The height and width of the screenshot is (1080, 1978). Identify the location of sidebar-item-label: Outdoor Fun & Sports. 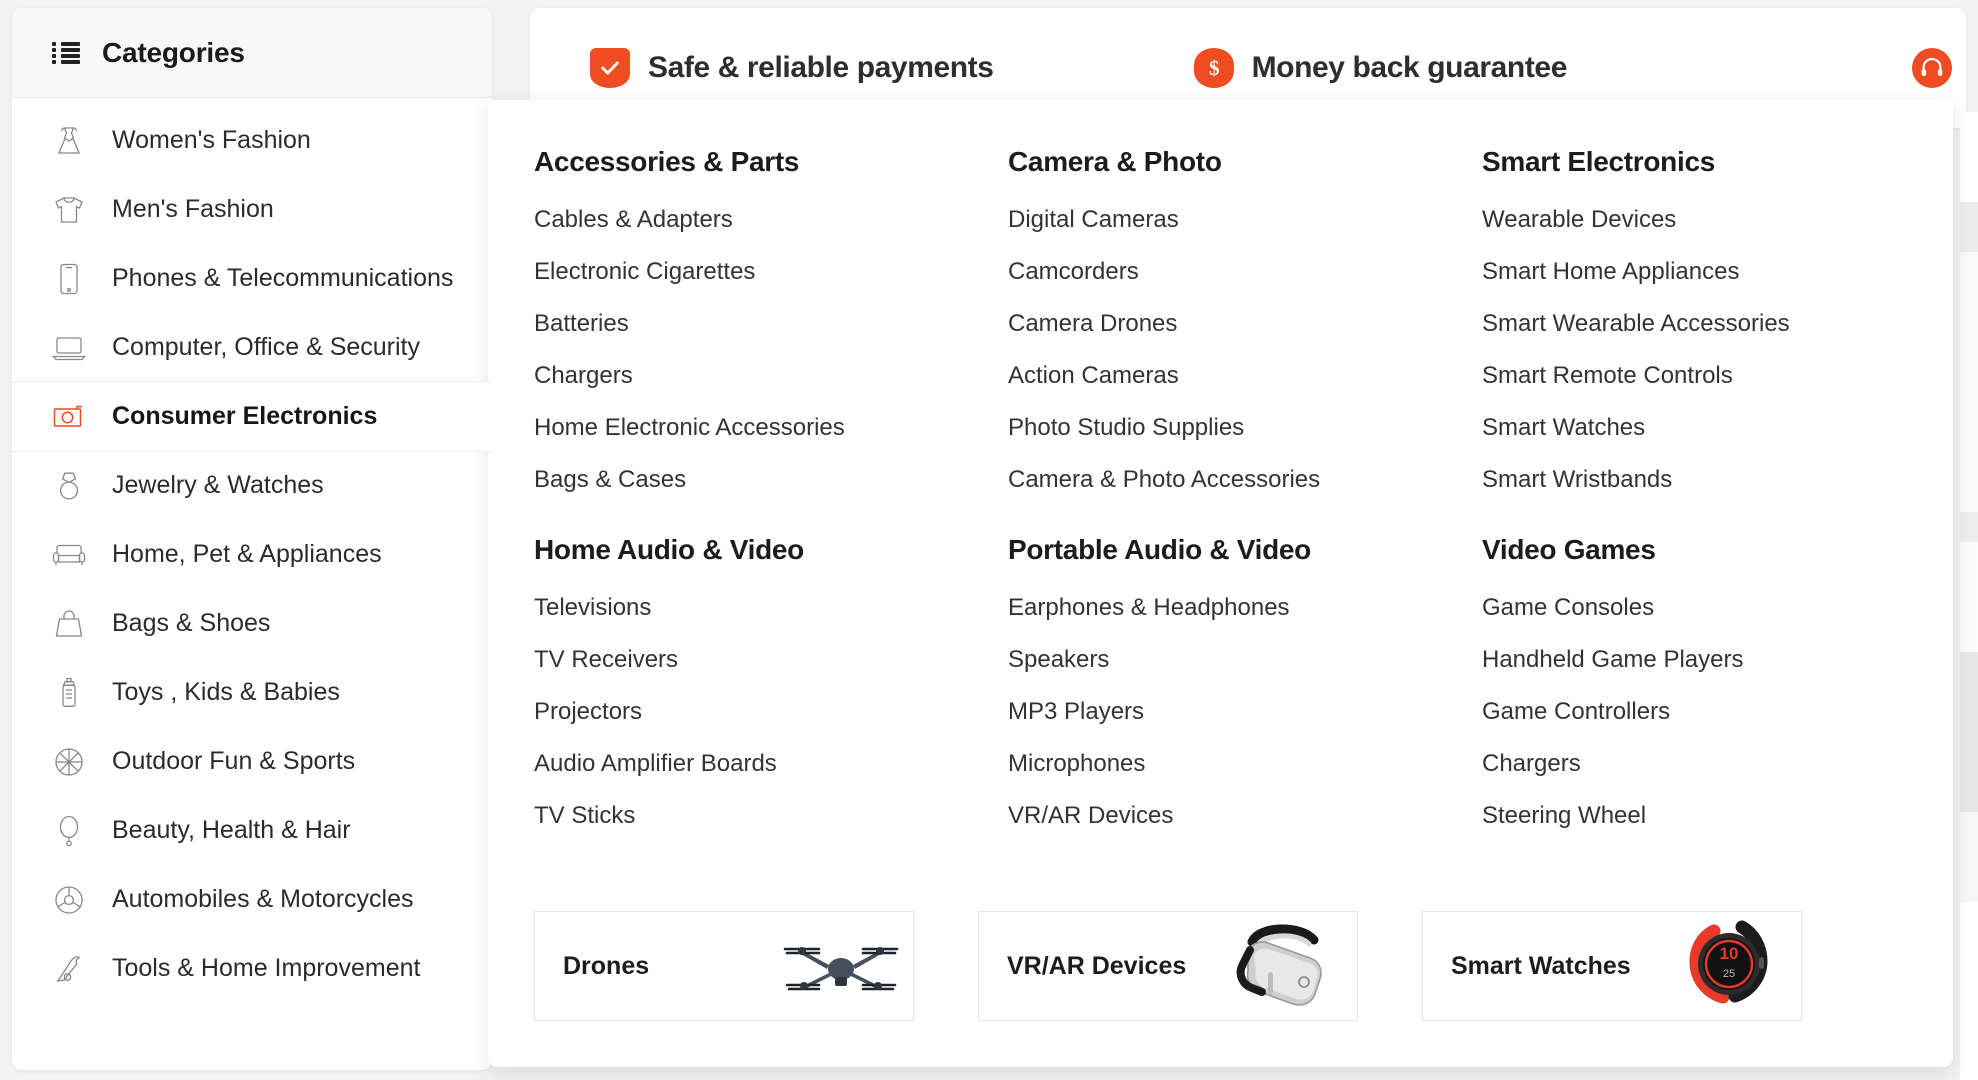
(234, 761).